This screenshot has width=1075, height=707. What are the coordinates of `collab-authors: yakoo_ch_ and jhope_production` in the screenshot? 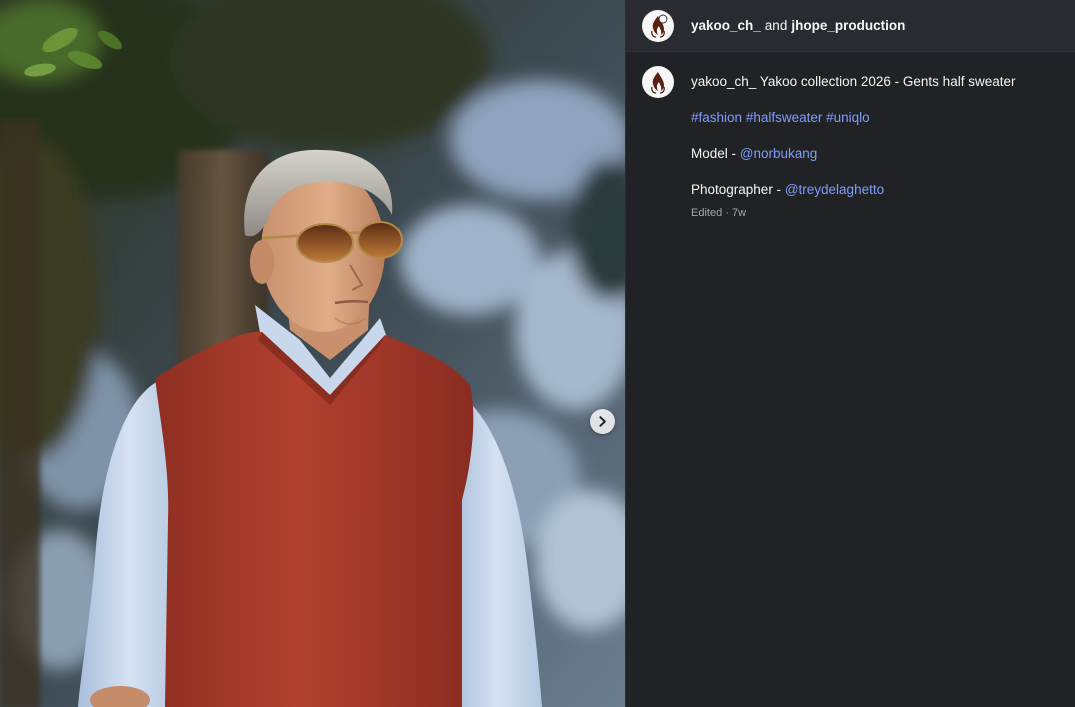 It's located at (798, 25).